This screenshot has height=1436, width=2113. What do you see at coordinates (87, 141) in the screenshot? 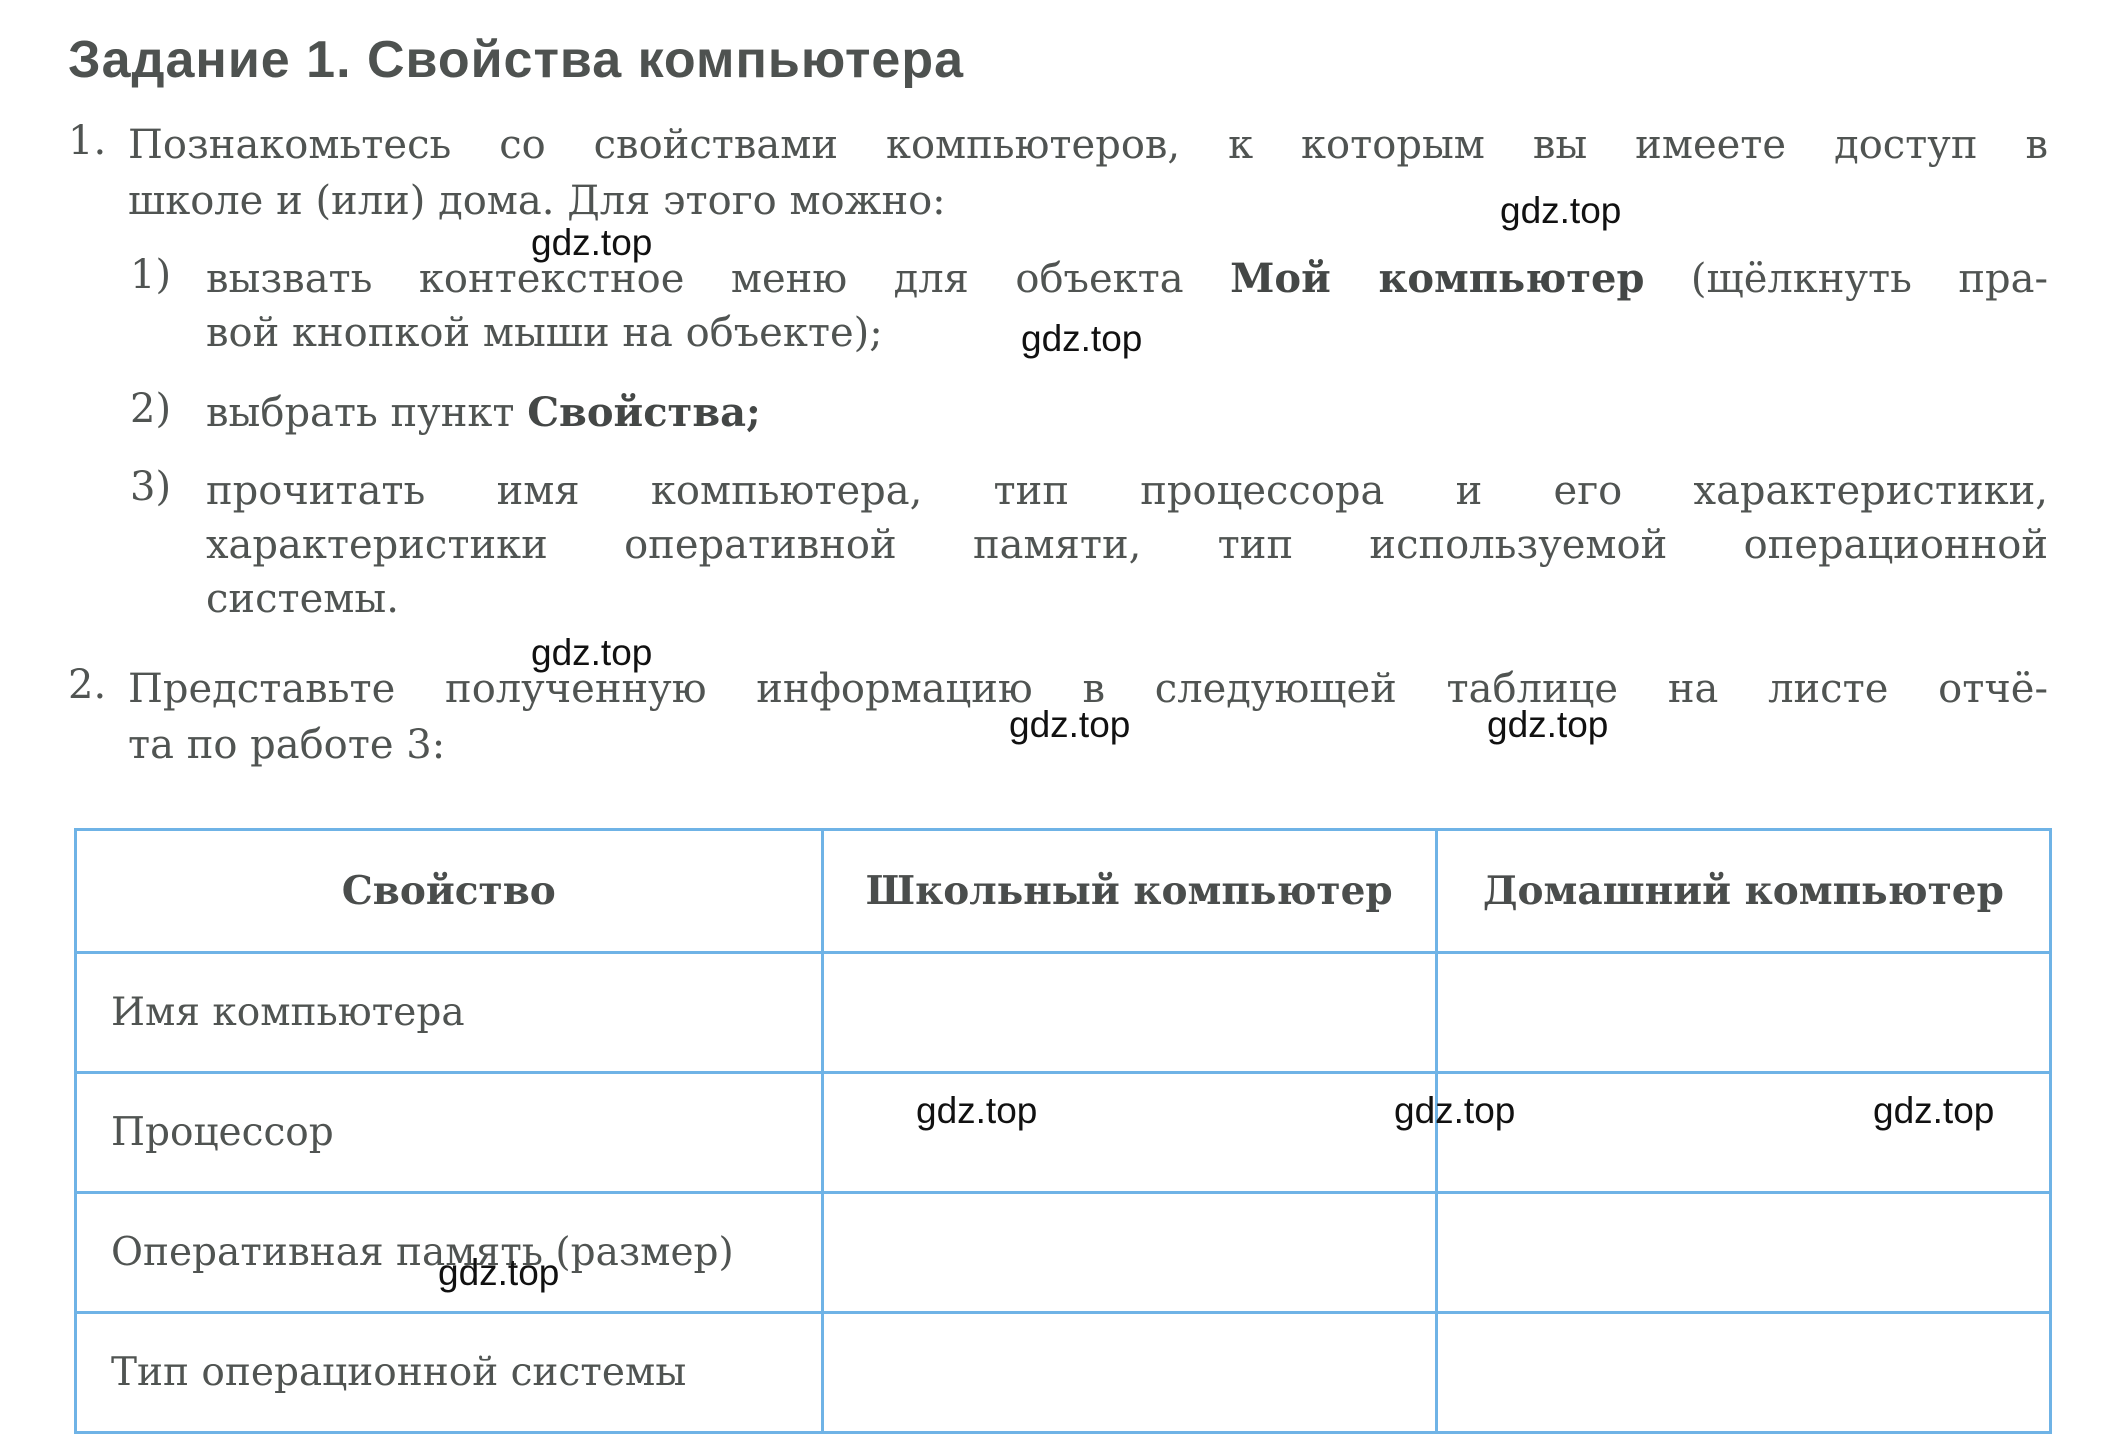
I see `task1-number: 1.` at bounding box center [87, 141].